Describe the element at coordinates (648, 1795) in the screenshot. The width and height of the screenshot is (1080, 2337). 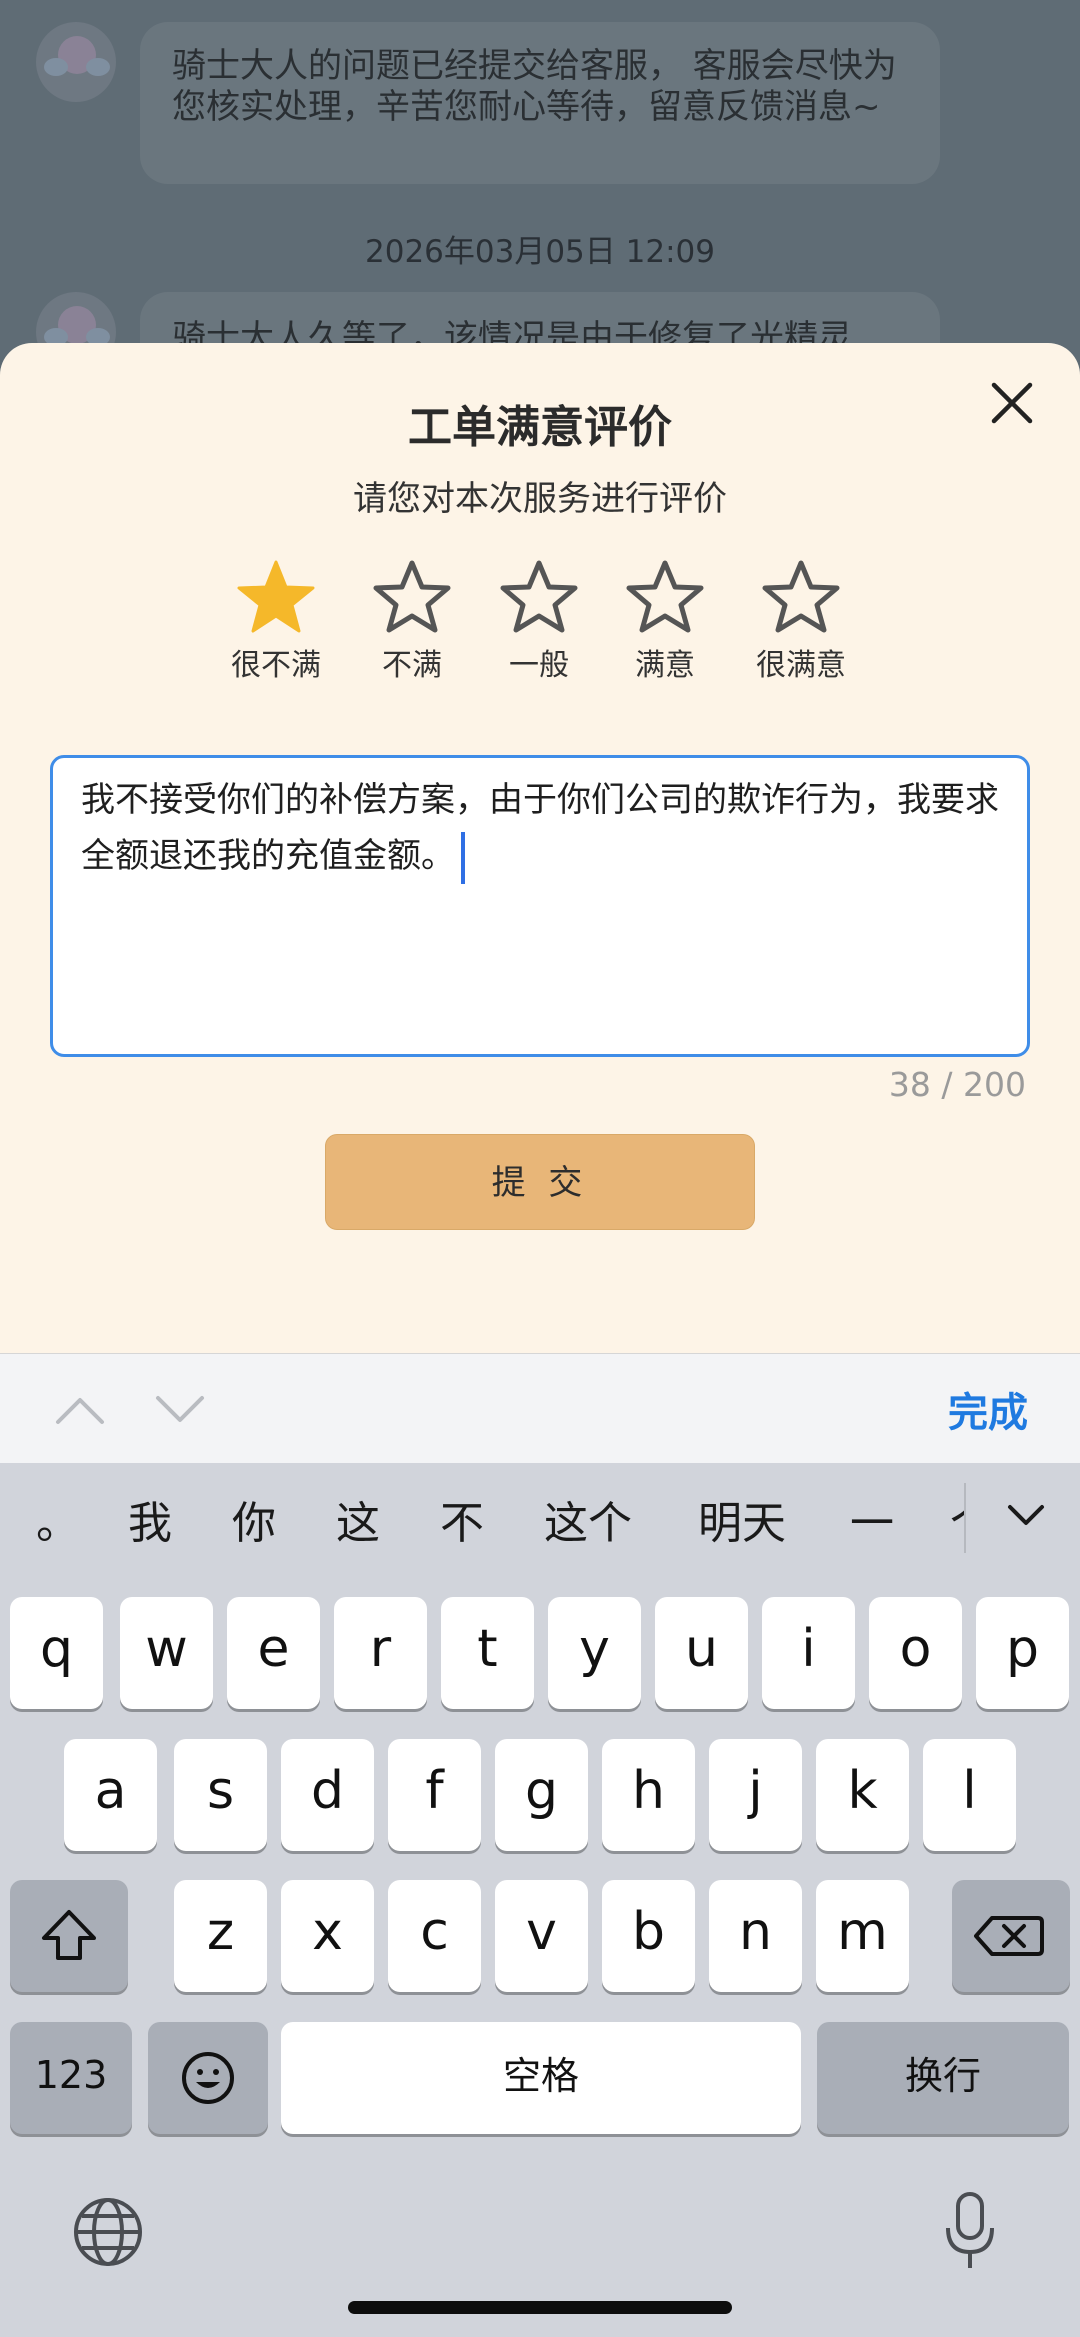
I see `key-h: h` at that location.